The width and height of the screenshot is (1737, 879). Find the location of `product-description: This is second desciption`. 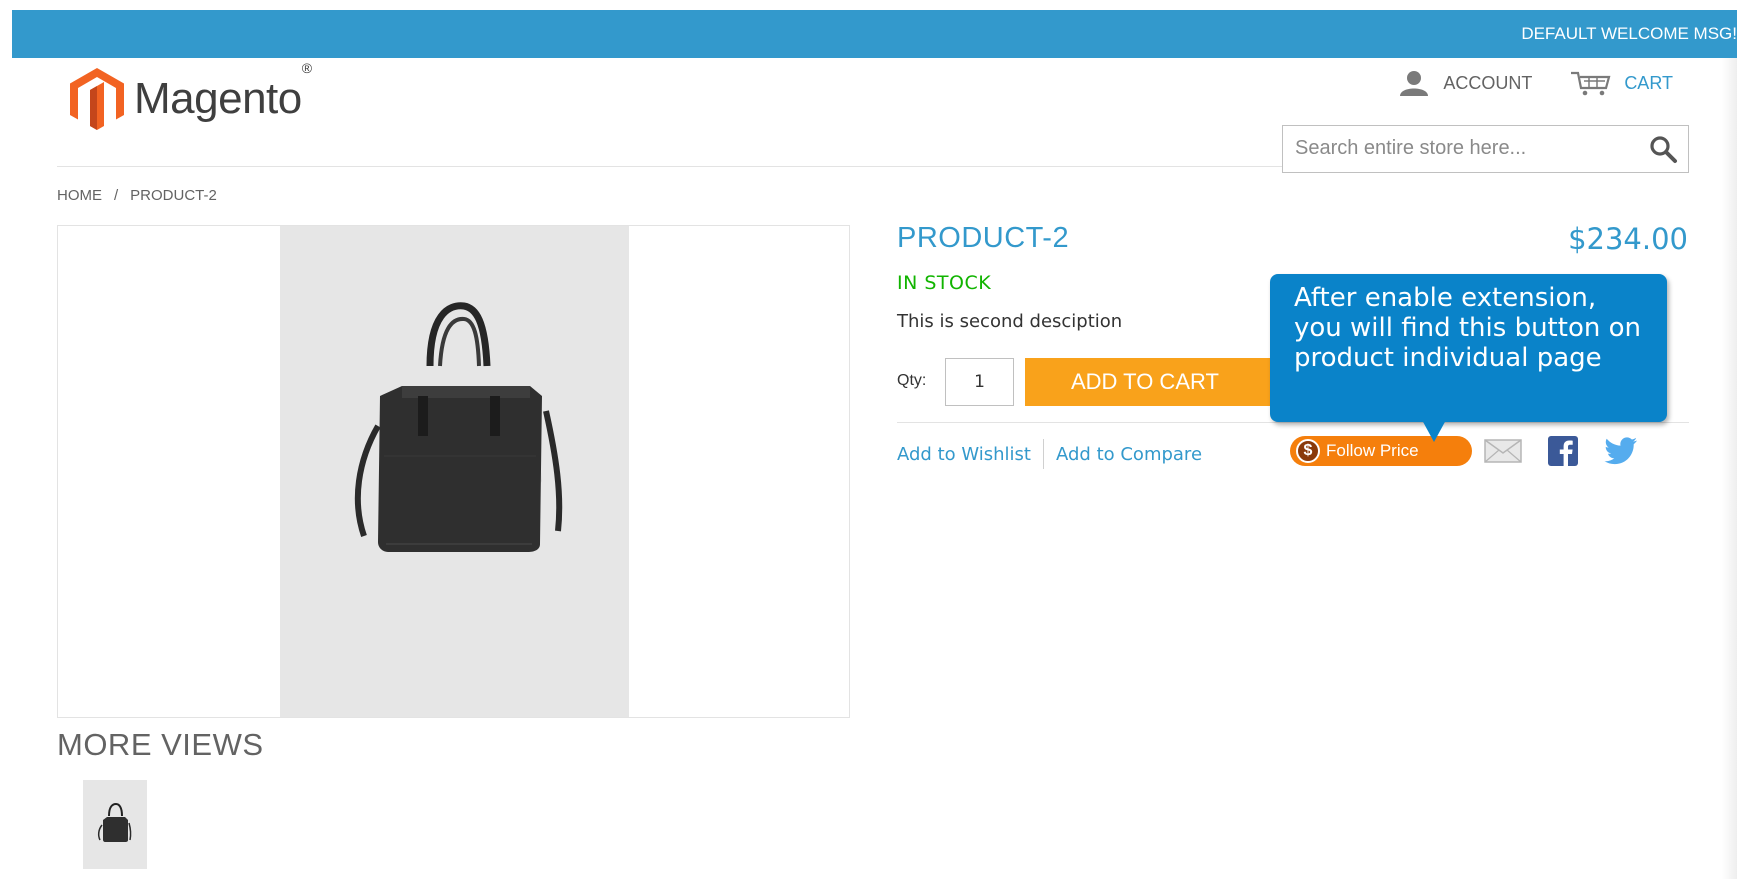

product-description: This is second desciption is located at coordinates (1010, 321).